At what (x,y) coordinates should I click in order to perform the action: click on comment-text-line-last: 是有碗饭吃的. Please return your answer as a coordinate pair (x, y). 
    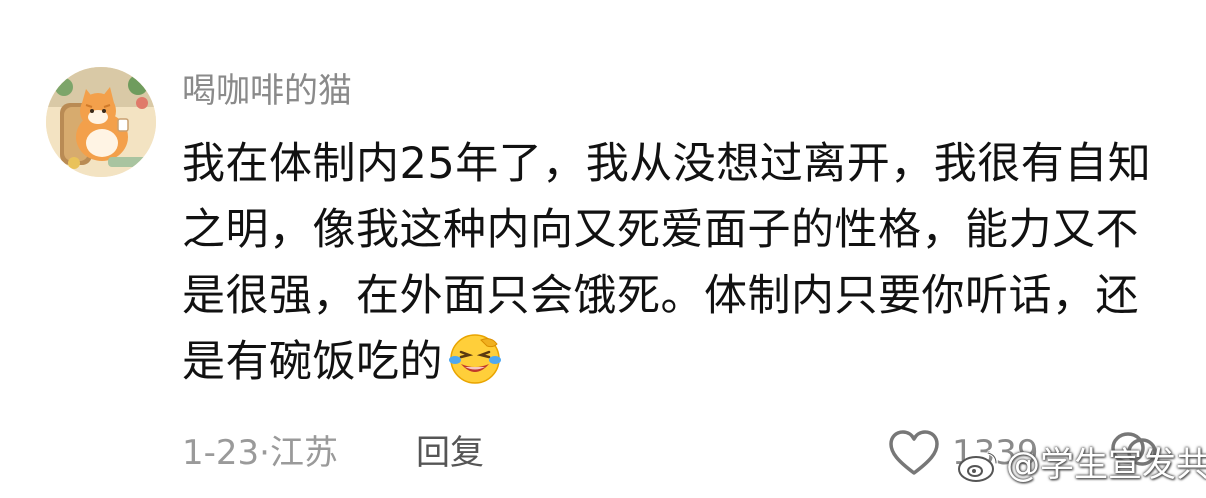
    Looking at the image, I should click on (677, 362).